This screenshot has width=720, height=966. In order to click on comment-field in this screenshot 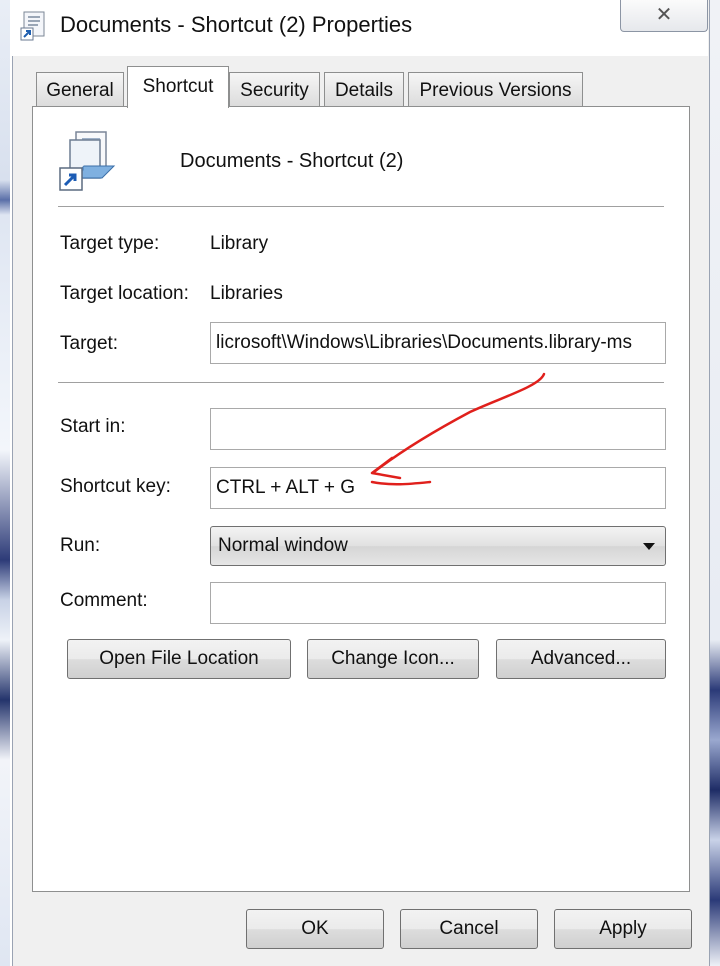, I will do `click(438, 603)`.